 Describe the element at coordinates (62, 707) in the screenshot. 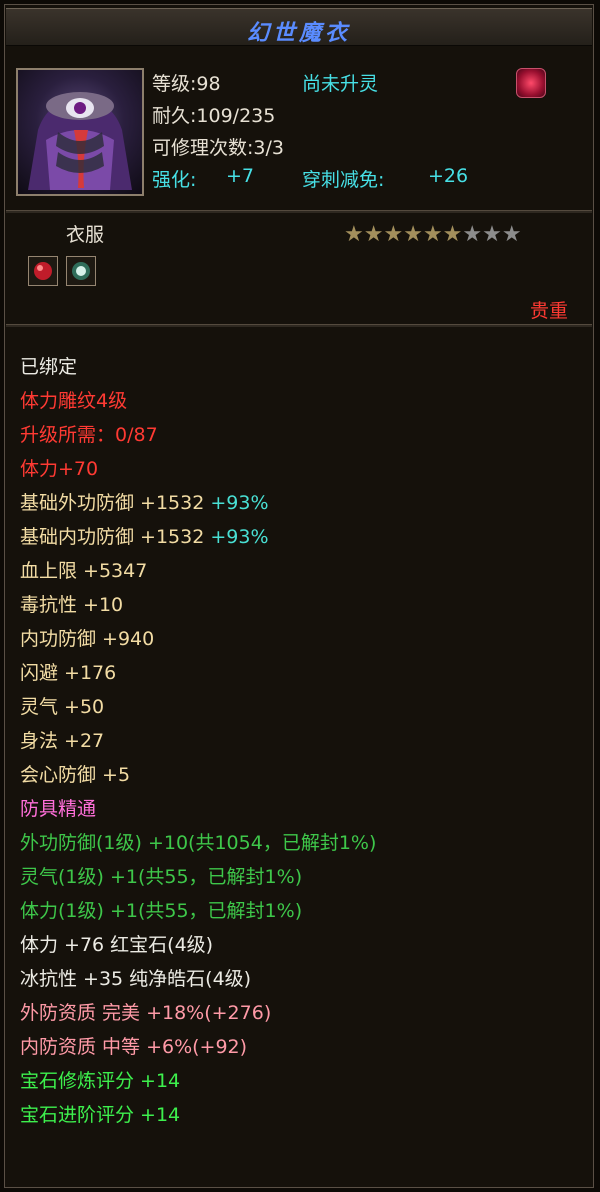

I see `attribute-text: 灵气 +50` at that location.